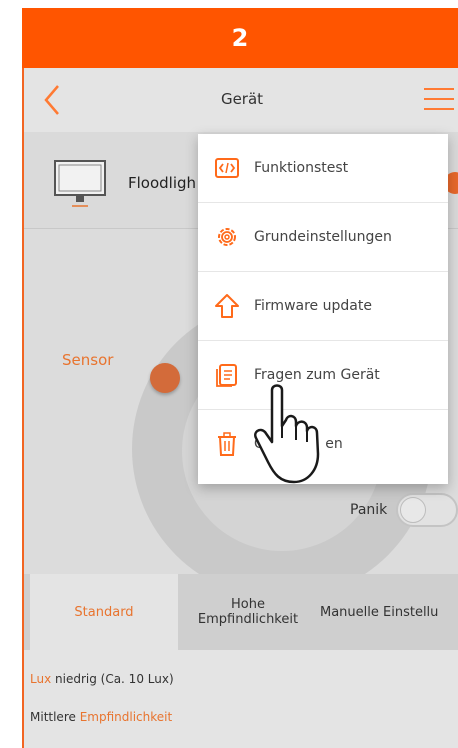 This screenshot has width=458, height=748. Describe the element at coordinates (323, 237) in the screenshot. I see `menu-item-grundeinstellungen: Grundeinstellungen` at that location.